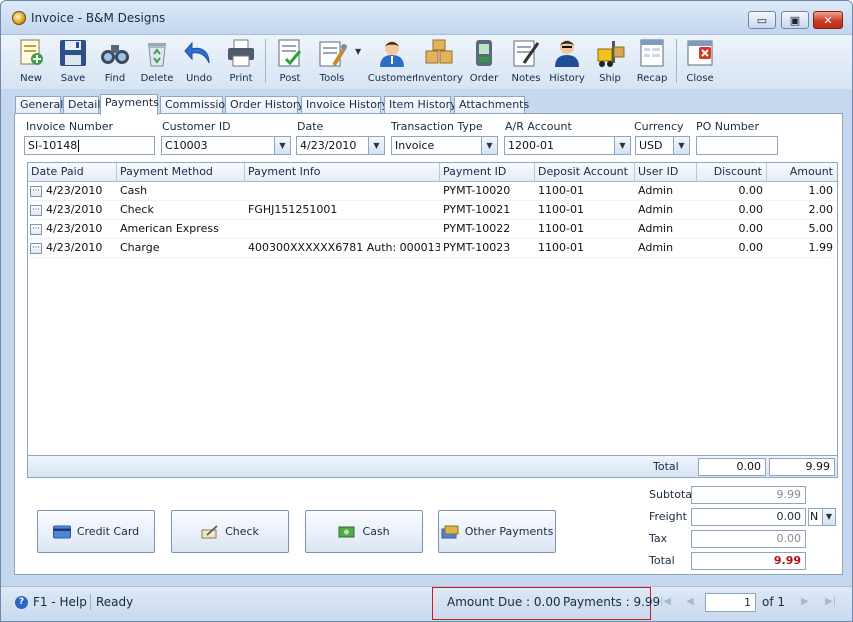 The image size is (853, 622). What do you see at coordinates (209, 531) in the screenshot?
I see `check-pen-icon` at bounding box center [209, 531].